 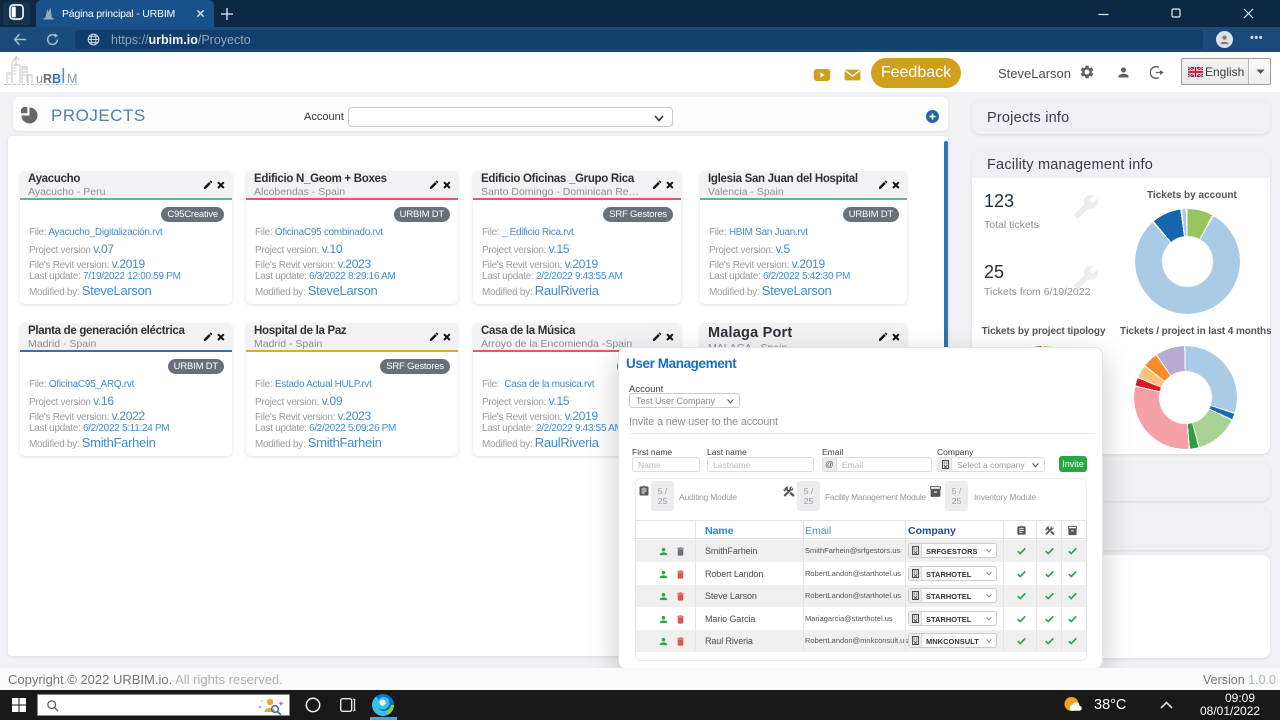 I want to click on svg-text: u, so click(x=39, y=79).